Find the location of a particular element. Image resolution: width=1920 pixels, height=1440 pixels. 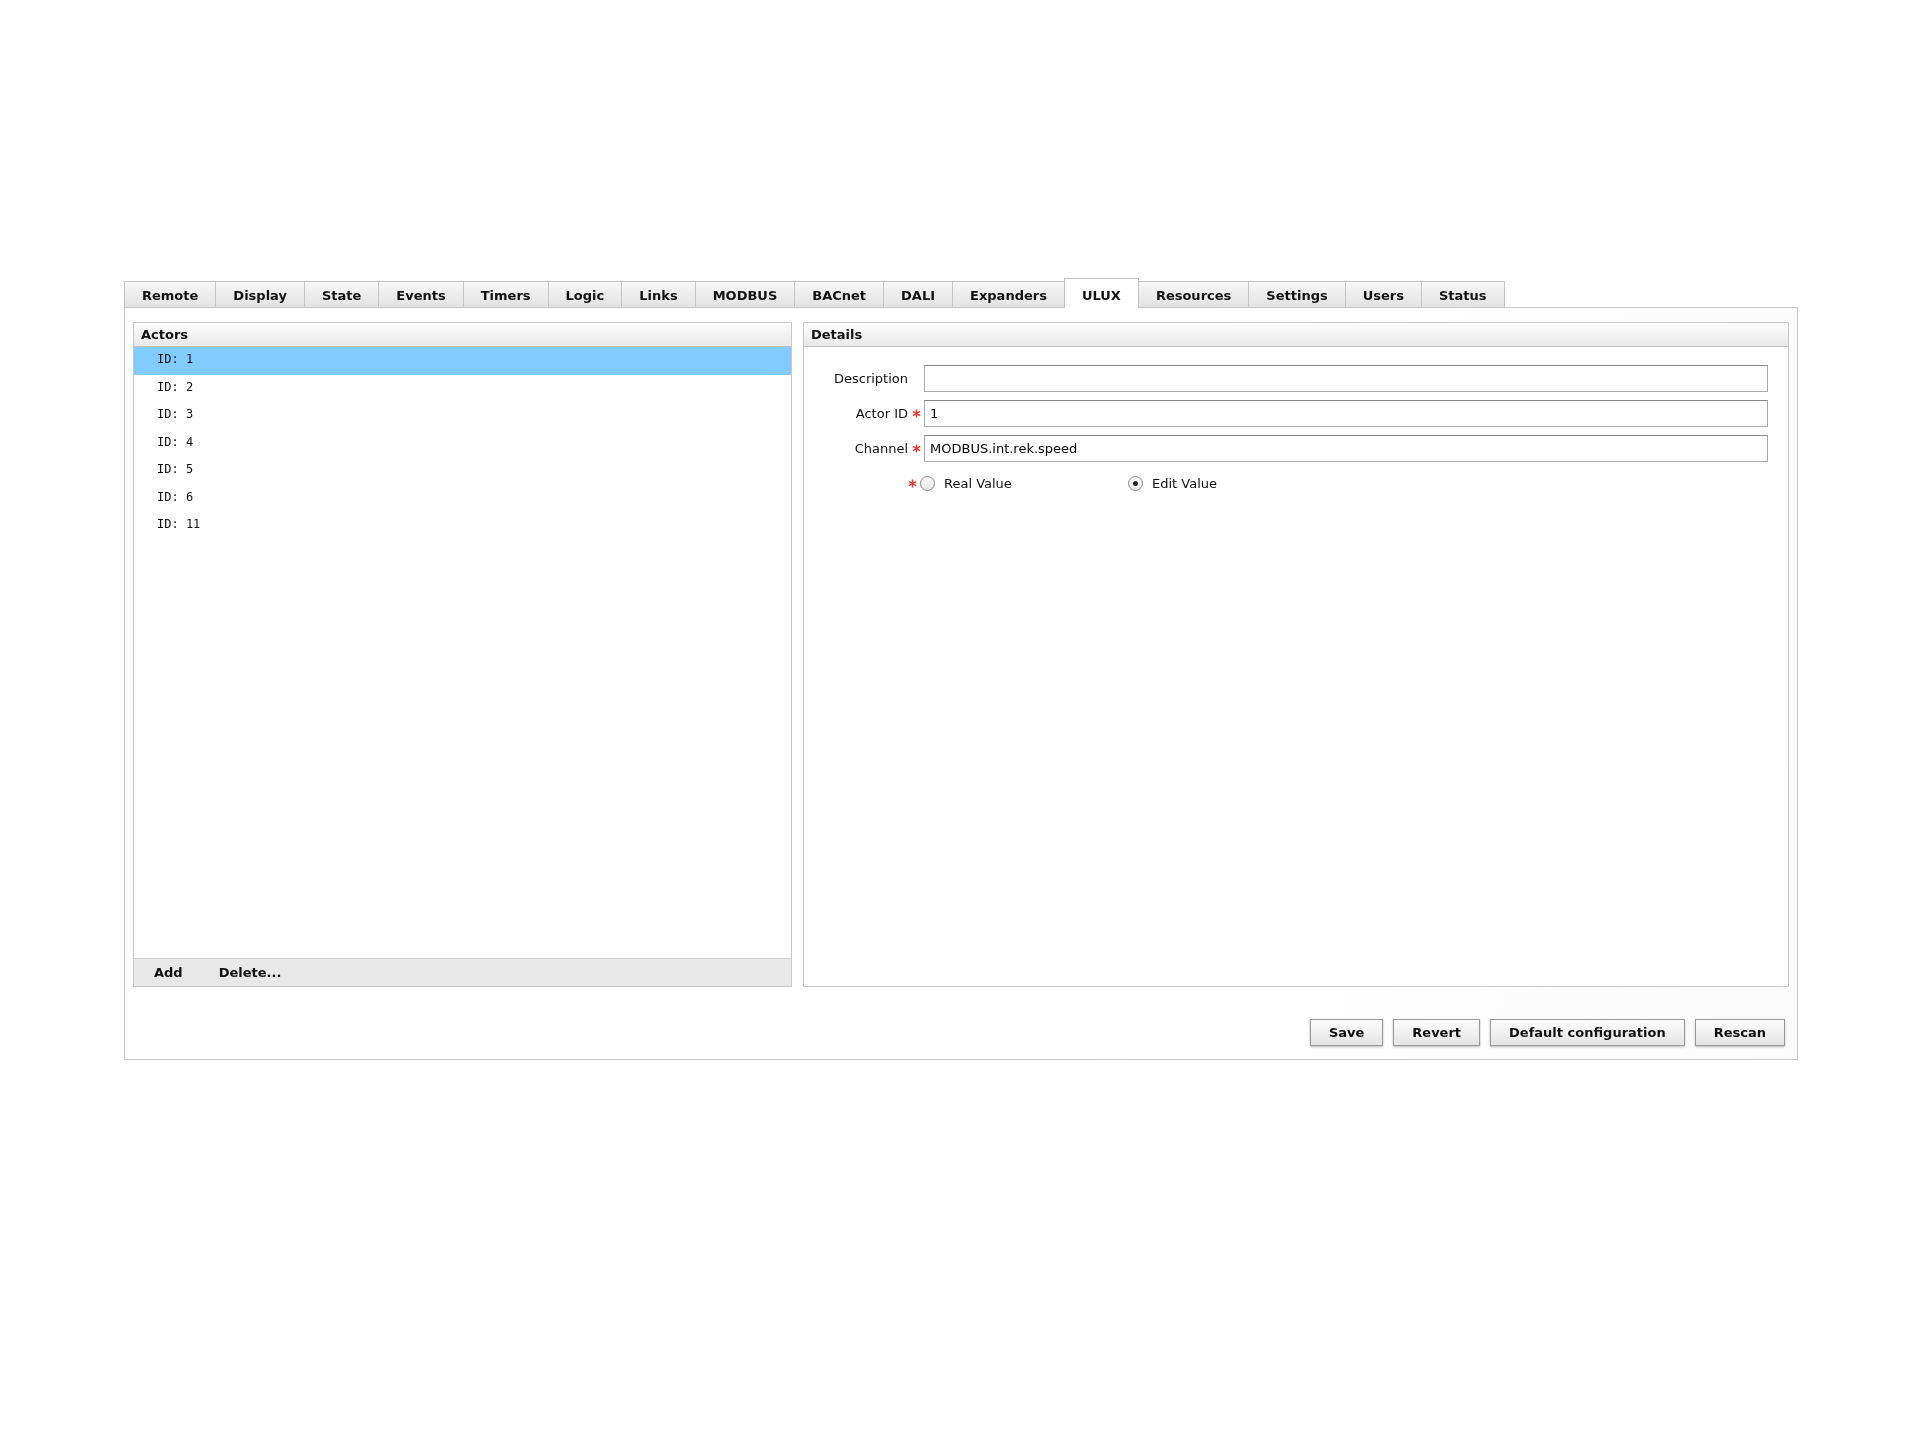

tab: BACnet is located at coordinates (839, 294).